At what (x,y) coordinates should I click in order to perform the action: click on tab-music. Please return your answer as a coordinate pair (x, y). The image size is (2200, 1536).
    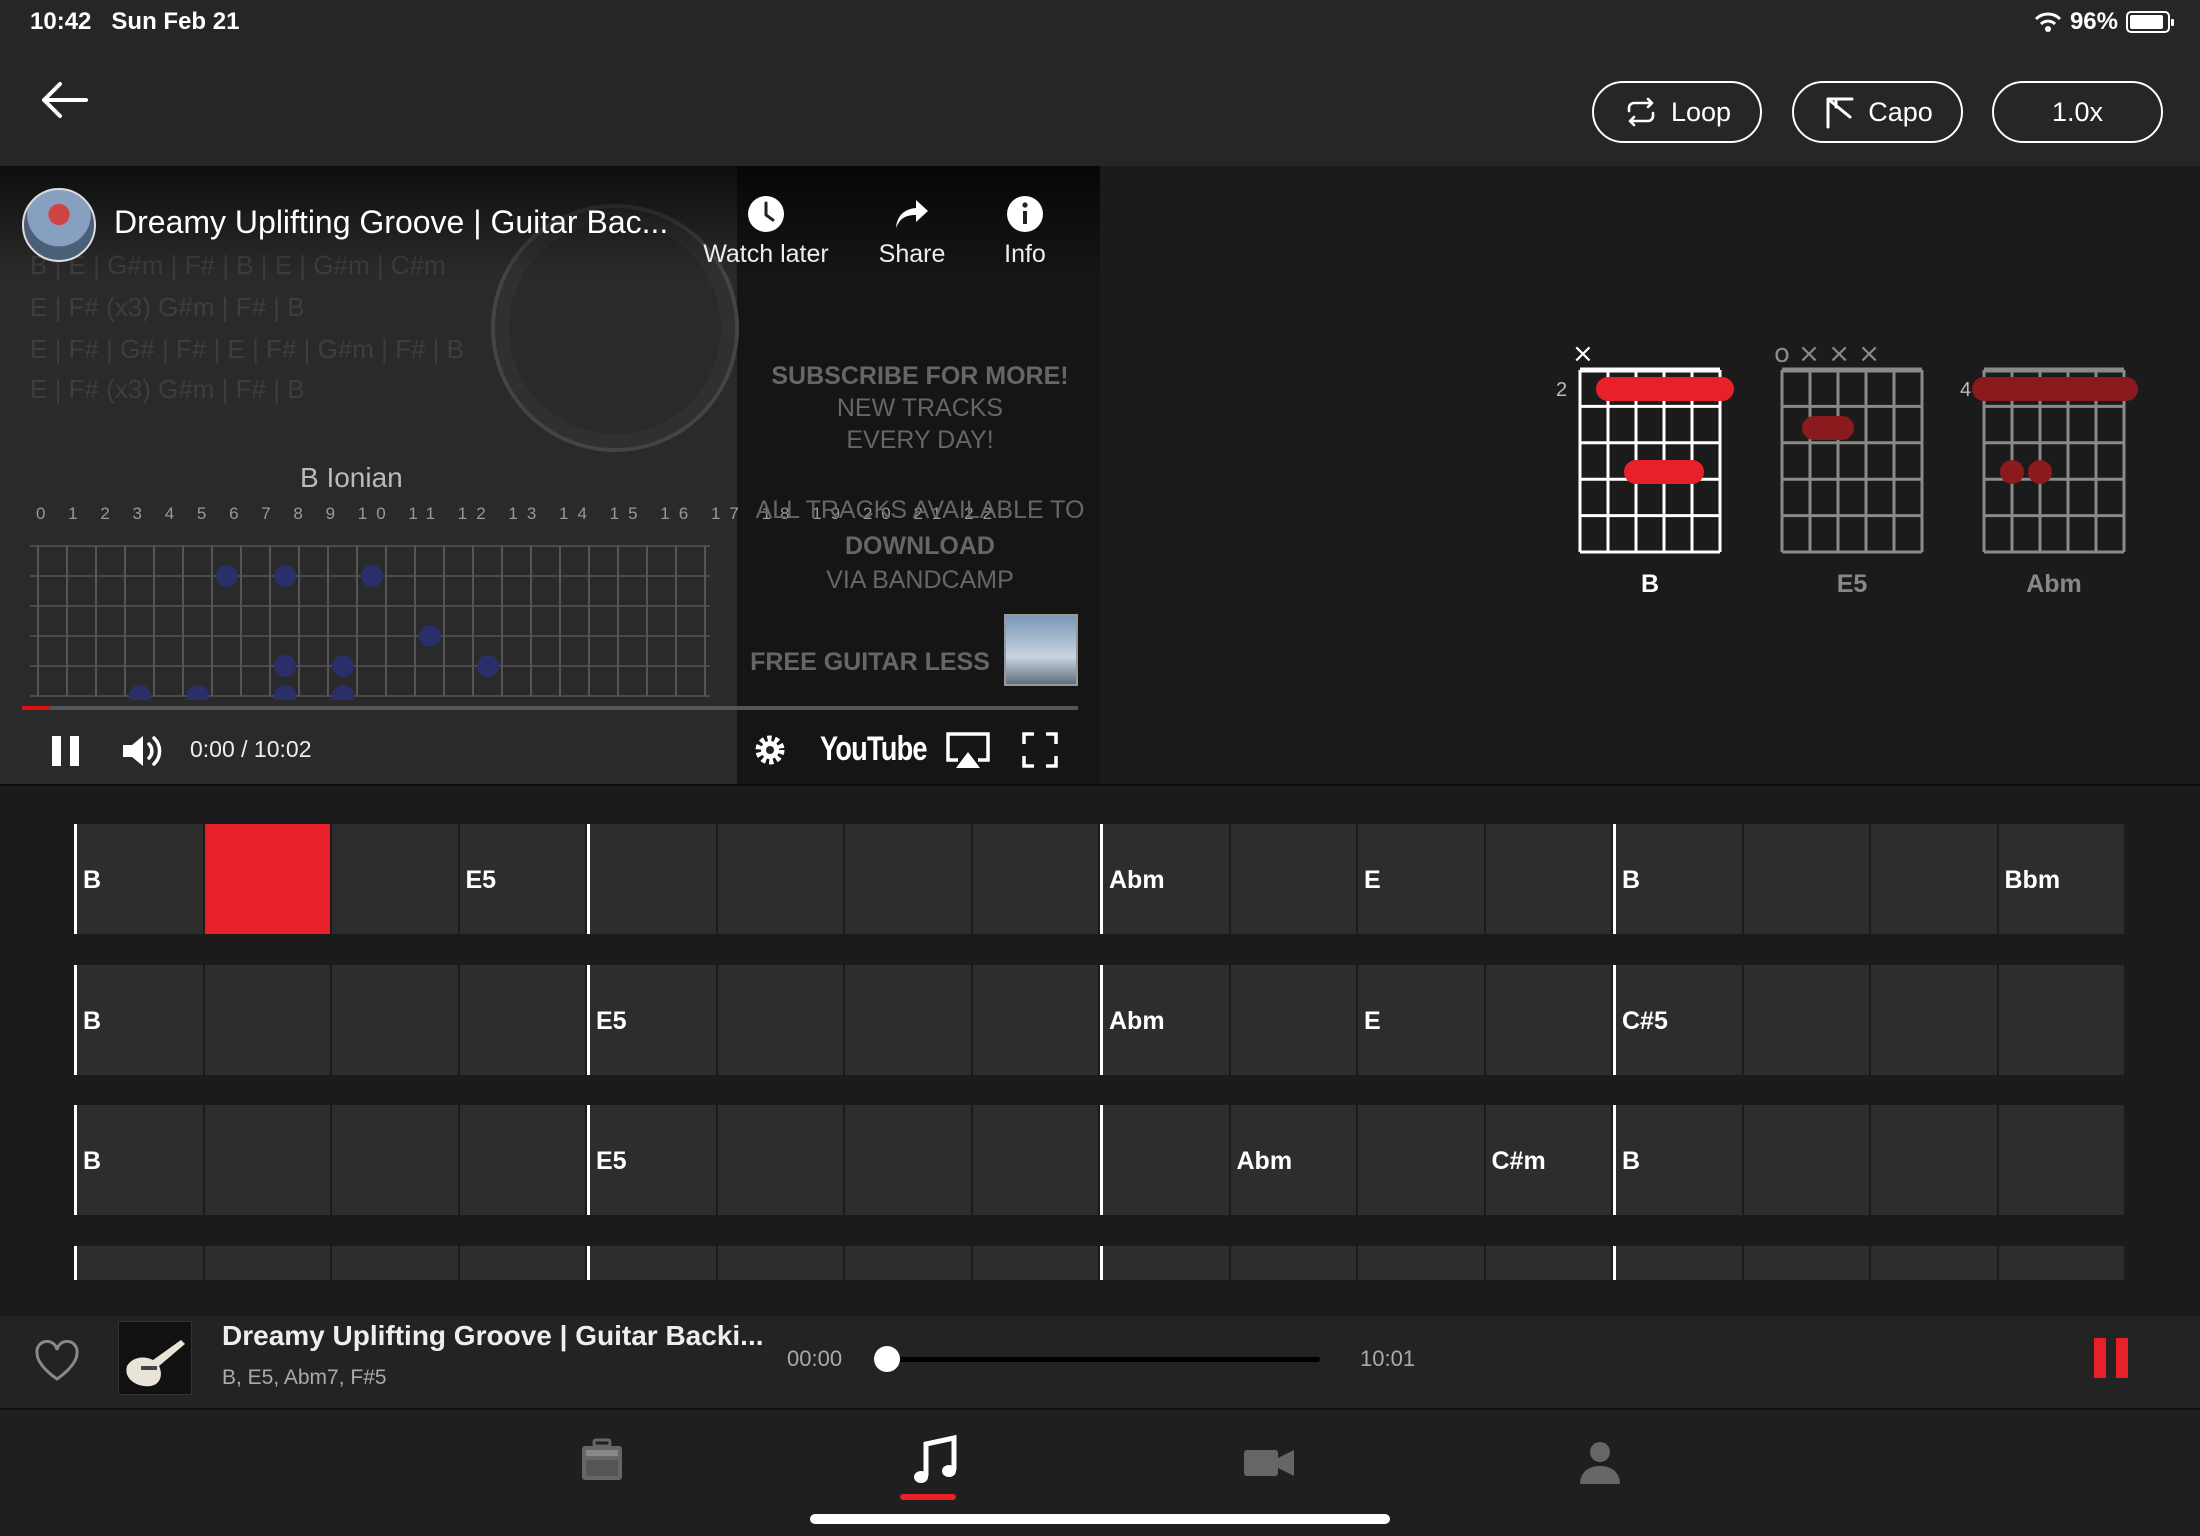
    Looking at the image, I should click on (933, 1466).